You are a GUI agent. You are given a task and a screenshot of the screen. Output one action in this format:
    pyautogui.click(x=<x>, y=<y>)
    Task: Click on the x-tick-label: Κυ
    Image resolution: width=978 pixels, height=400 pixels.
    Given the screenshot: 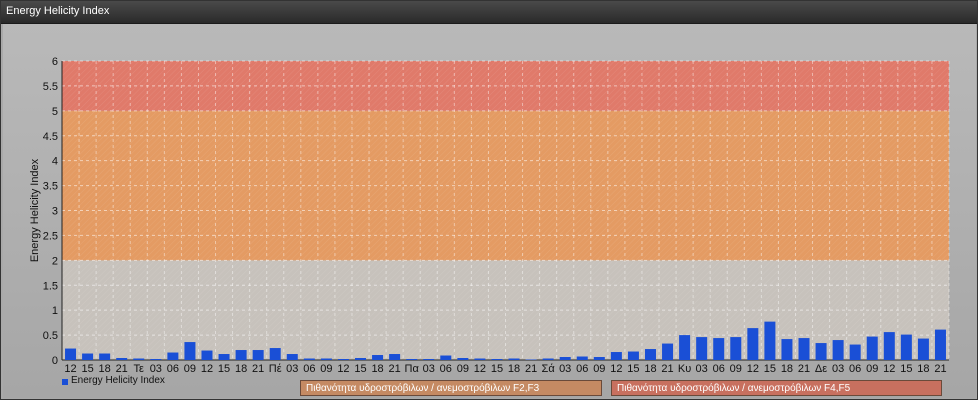 What is the action you would take?
    pyautogui.click(x=684, y=369)
    